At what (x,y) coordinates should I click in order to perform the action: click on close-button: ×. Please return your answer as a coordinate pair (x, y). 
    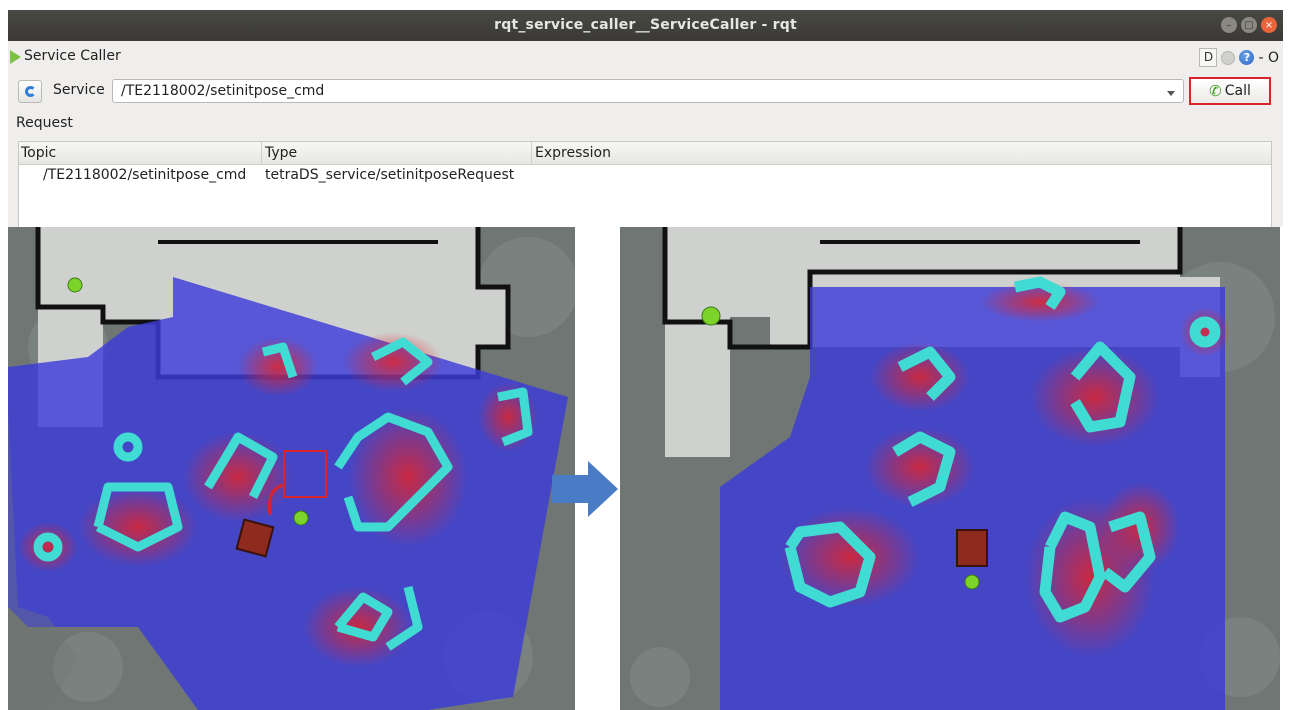
    Looking at the image, I should click on (1269, 25).